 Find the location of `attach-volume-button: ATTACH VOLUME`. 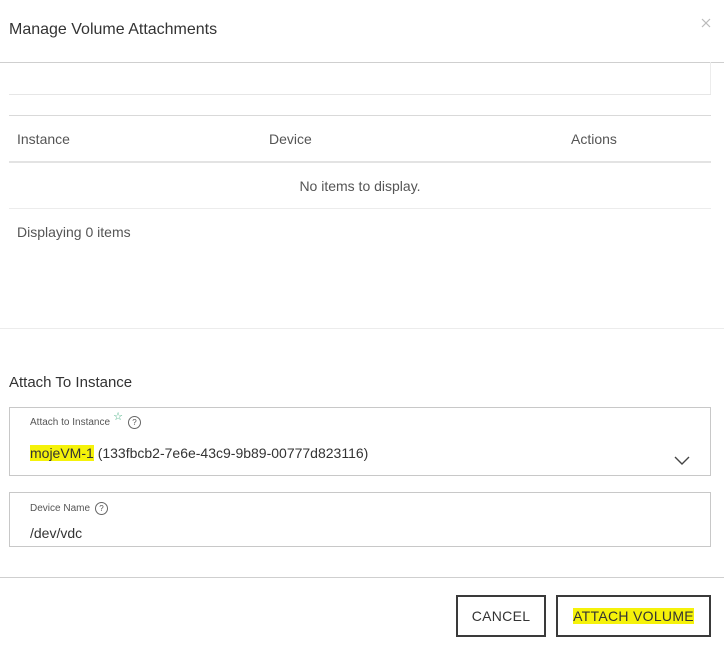

attach-volume-button: ATTACH VOLUME is located at coordinates (633, 616).